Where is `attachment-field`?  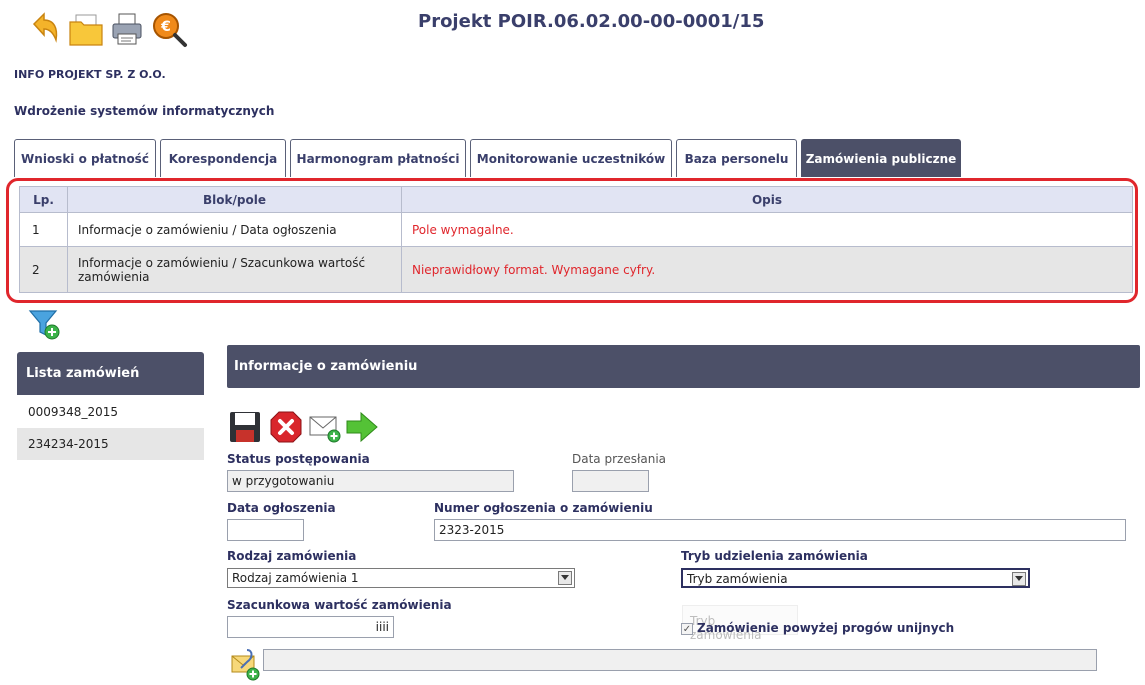 attachment-field is located at coordinates (680, 660).